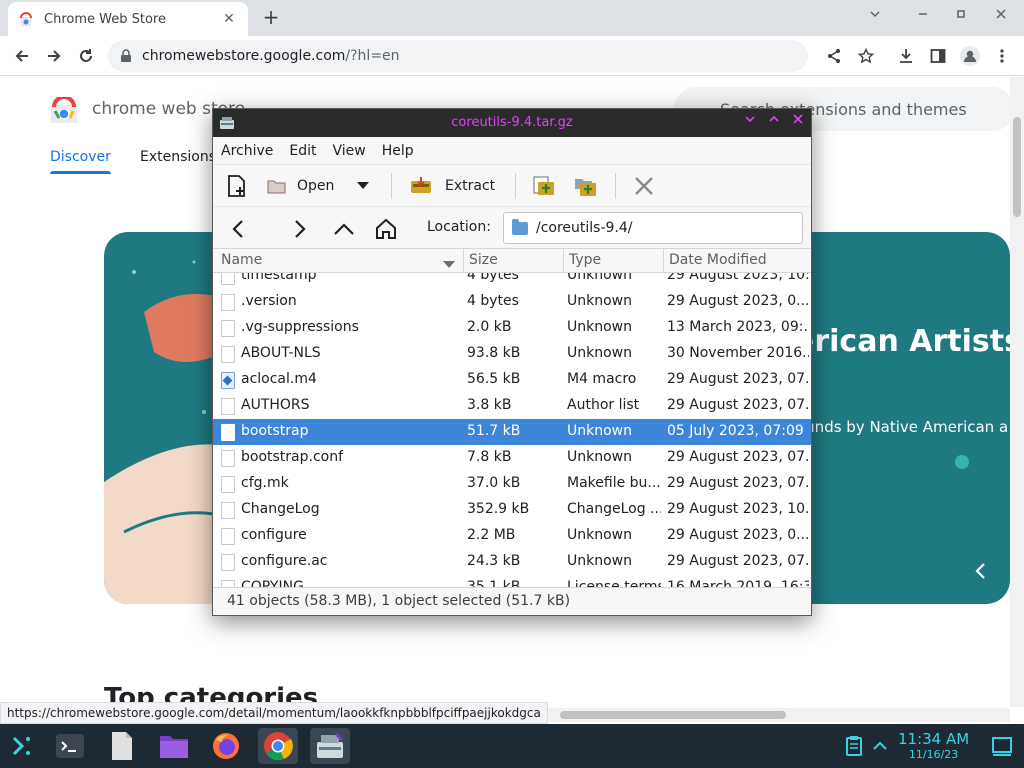  I want to click on cell-size: 2.0 kB, so click(489, 327).